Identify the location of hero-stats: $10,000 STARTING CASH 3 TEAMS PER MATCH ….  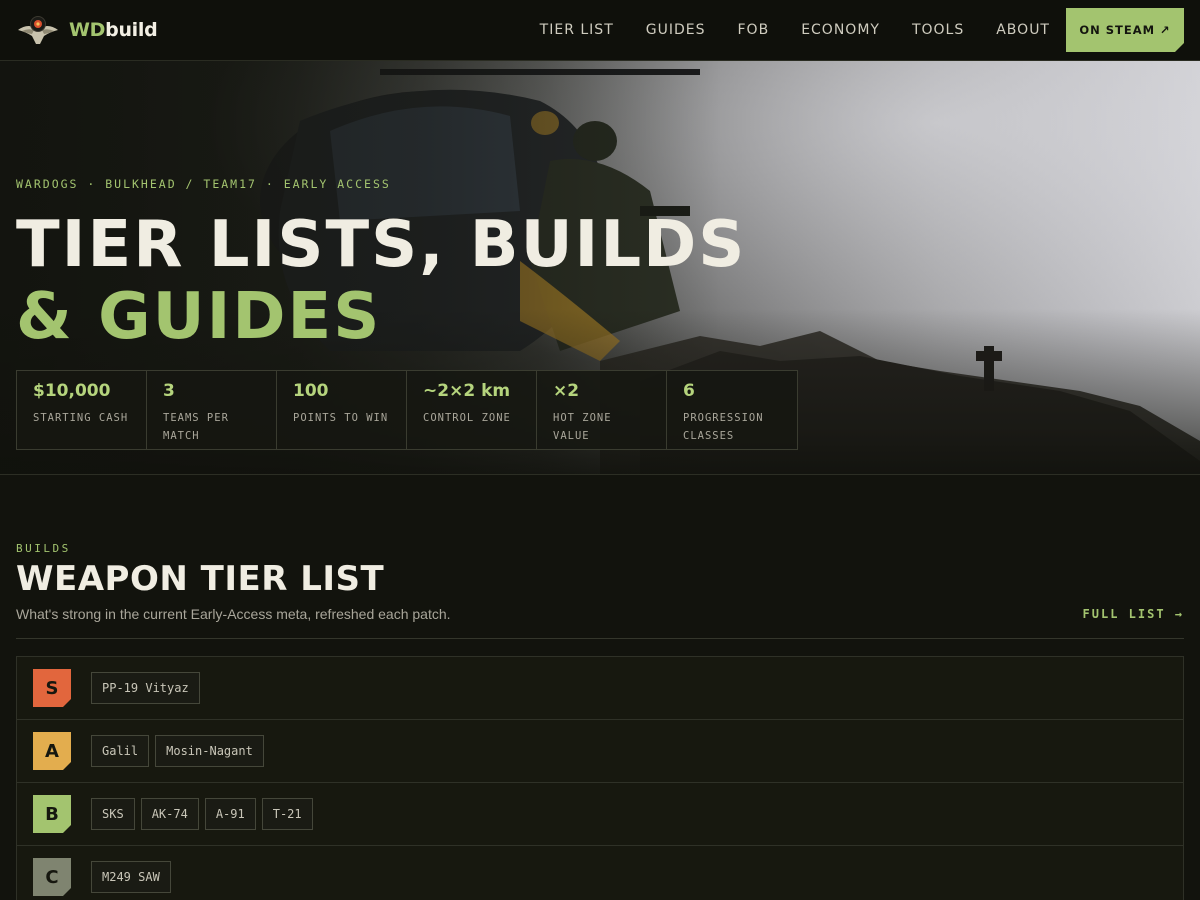
(407, 410).